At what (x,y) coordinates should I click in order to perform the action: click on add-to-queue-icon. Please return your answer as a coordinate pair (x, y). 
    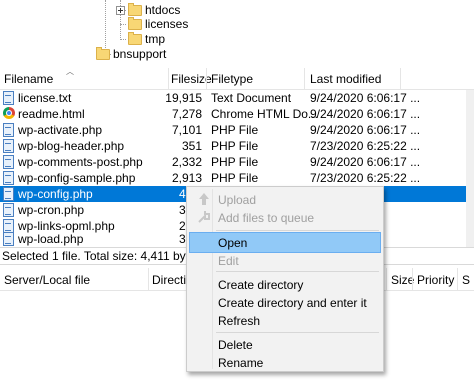
    Looking at the image, I should click on (204, 217).